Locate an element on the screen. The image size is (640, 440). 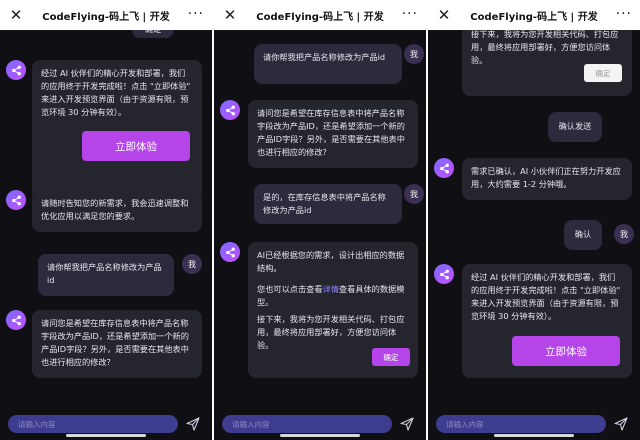
ai-message: 请随时告知您的新需求，我会迅速调整和优化应用以满足您的要求。 is located at coordinates (117, 211).